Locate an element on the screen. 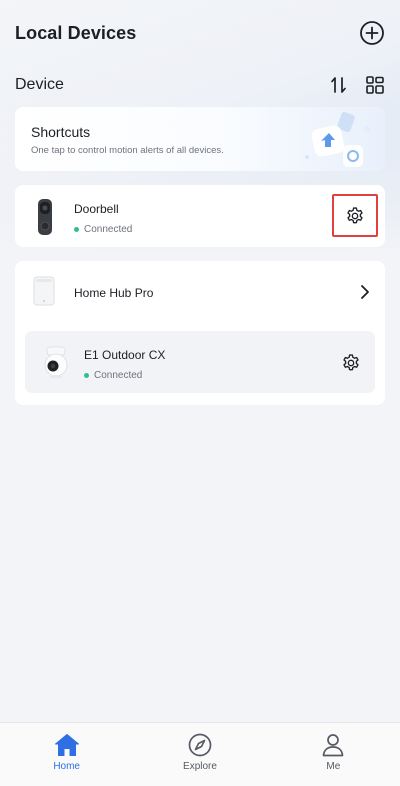 This screenshot has width=400, height=786. compass-icon is located at coordinates (200, 745).